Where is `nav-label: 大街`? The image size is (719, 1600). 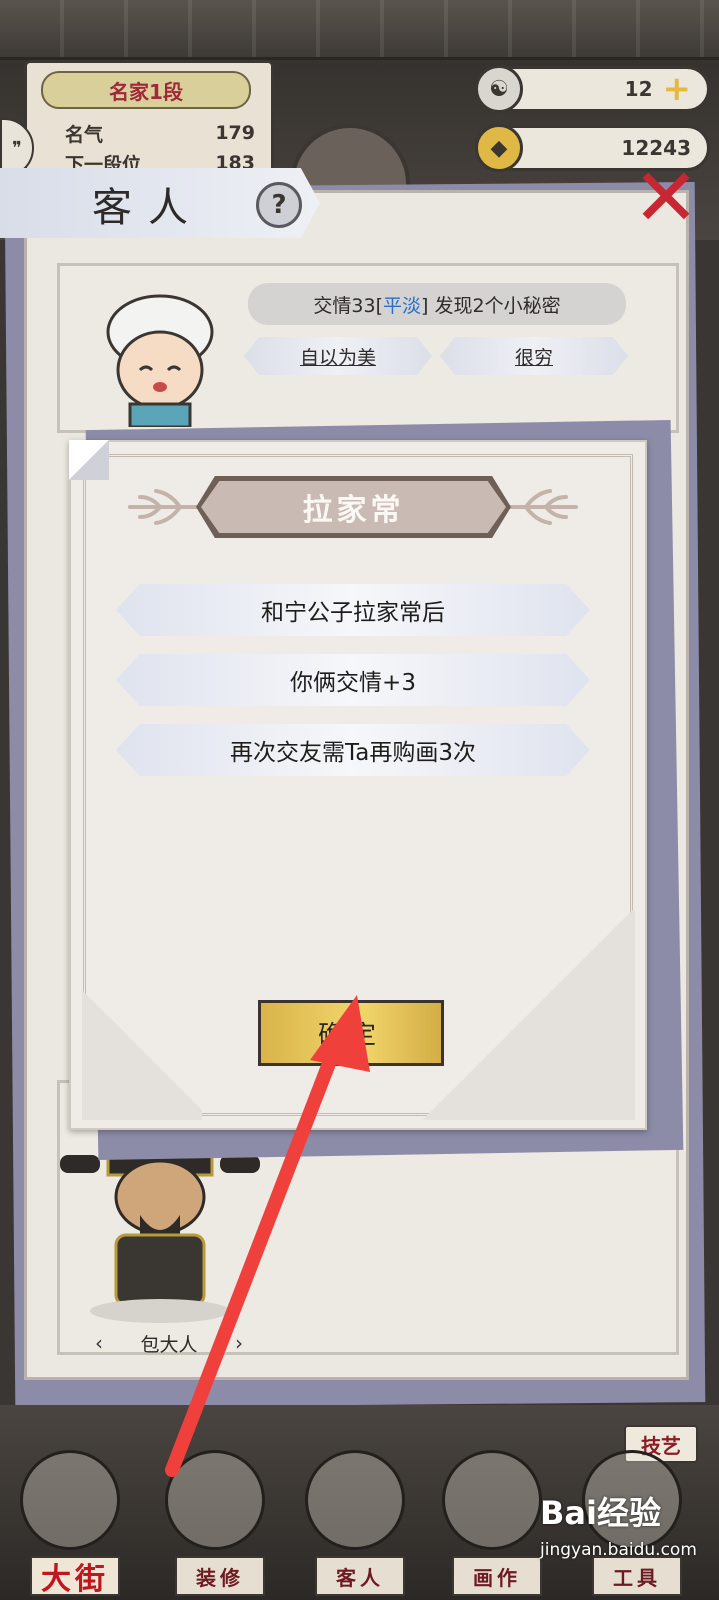
nav-label: 大街 is located at coordinates (75, 1576).